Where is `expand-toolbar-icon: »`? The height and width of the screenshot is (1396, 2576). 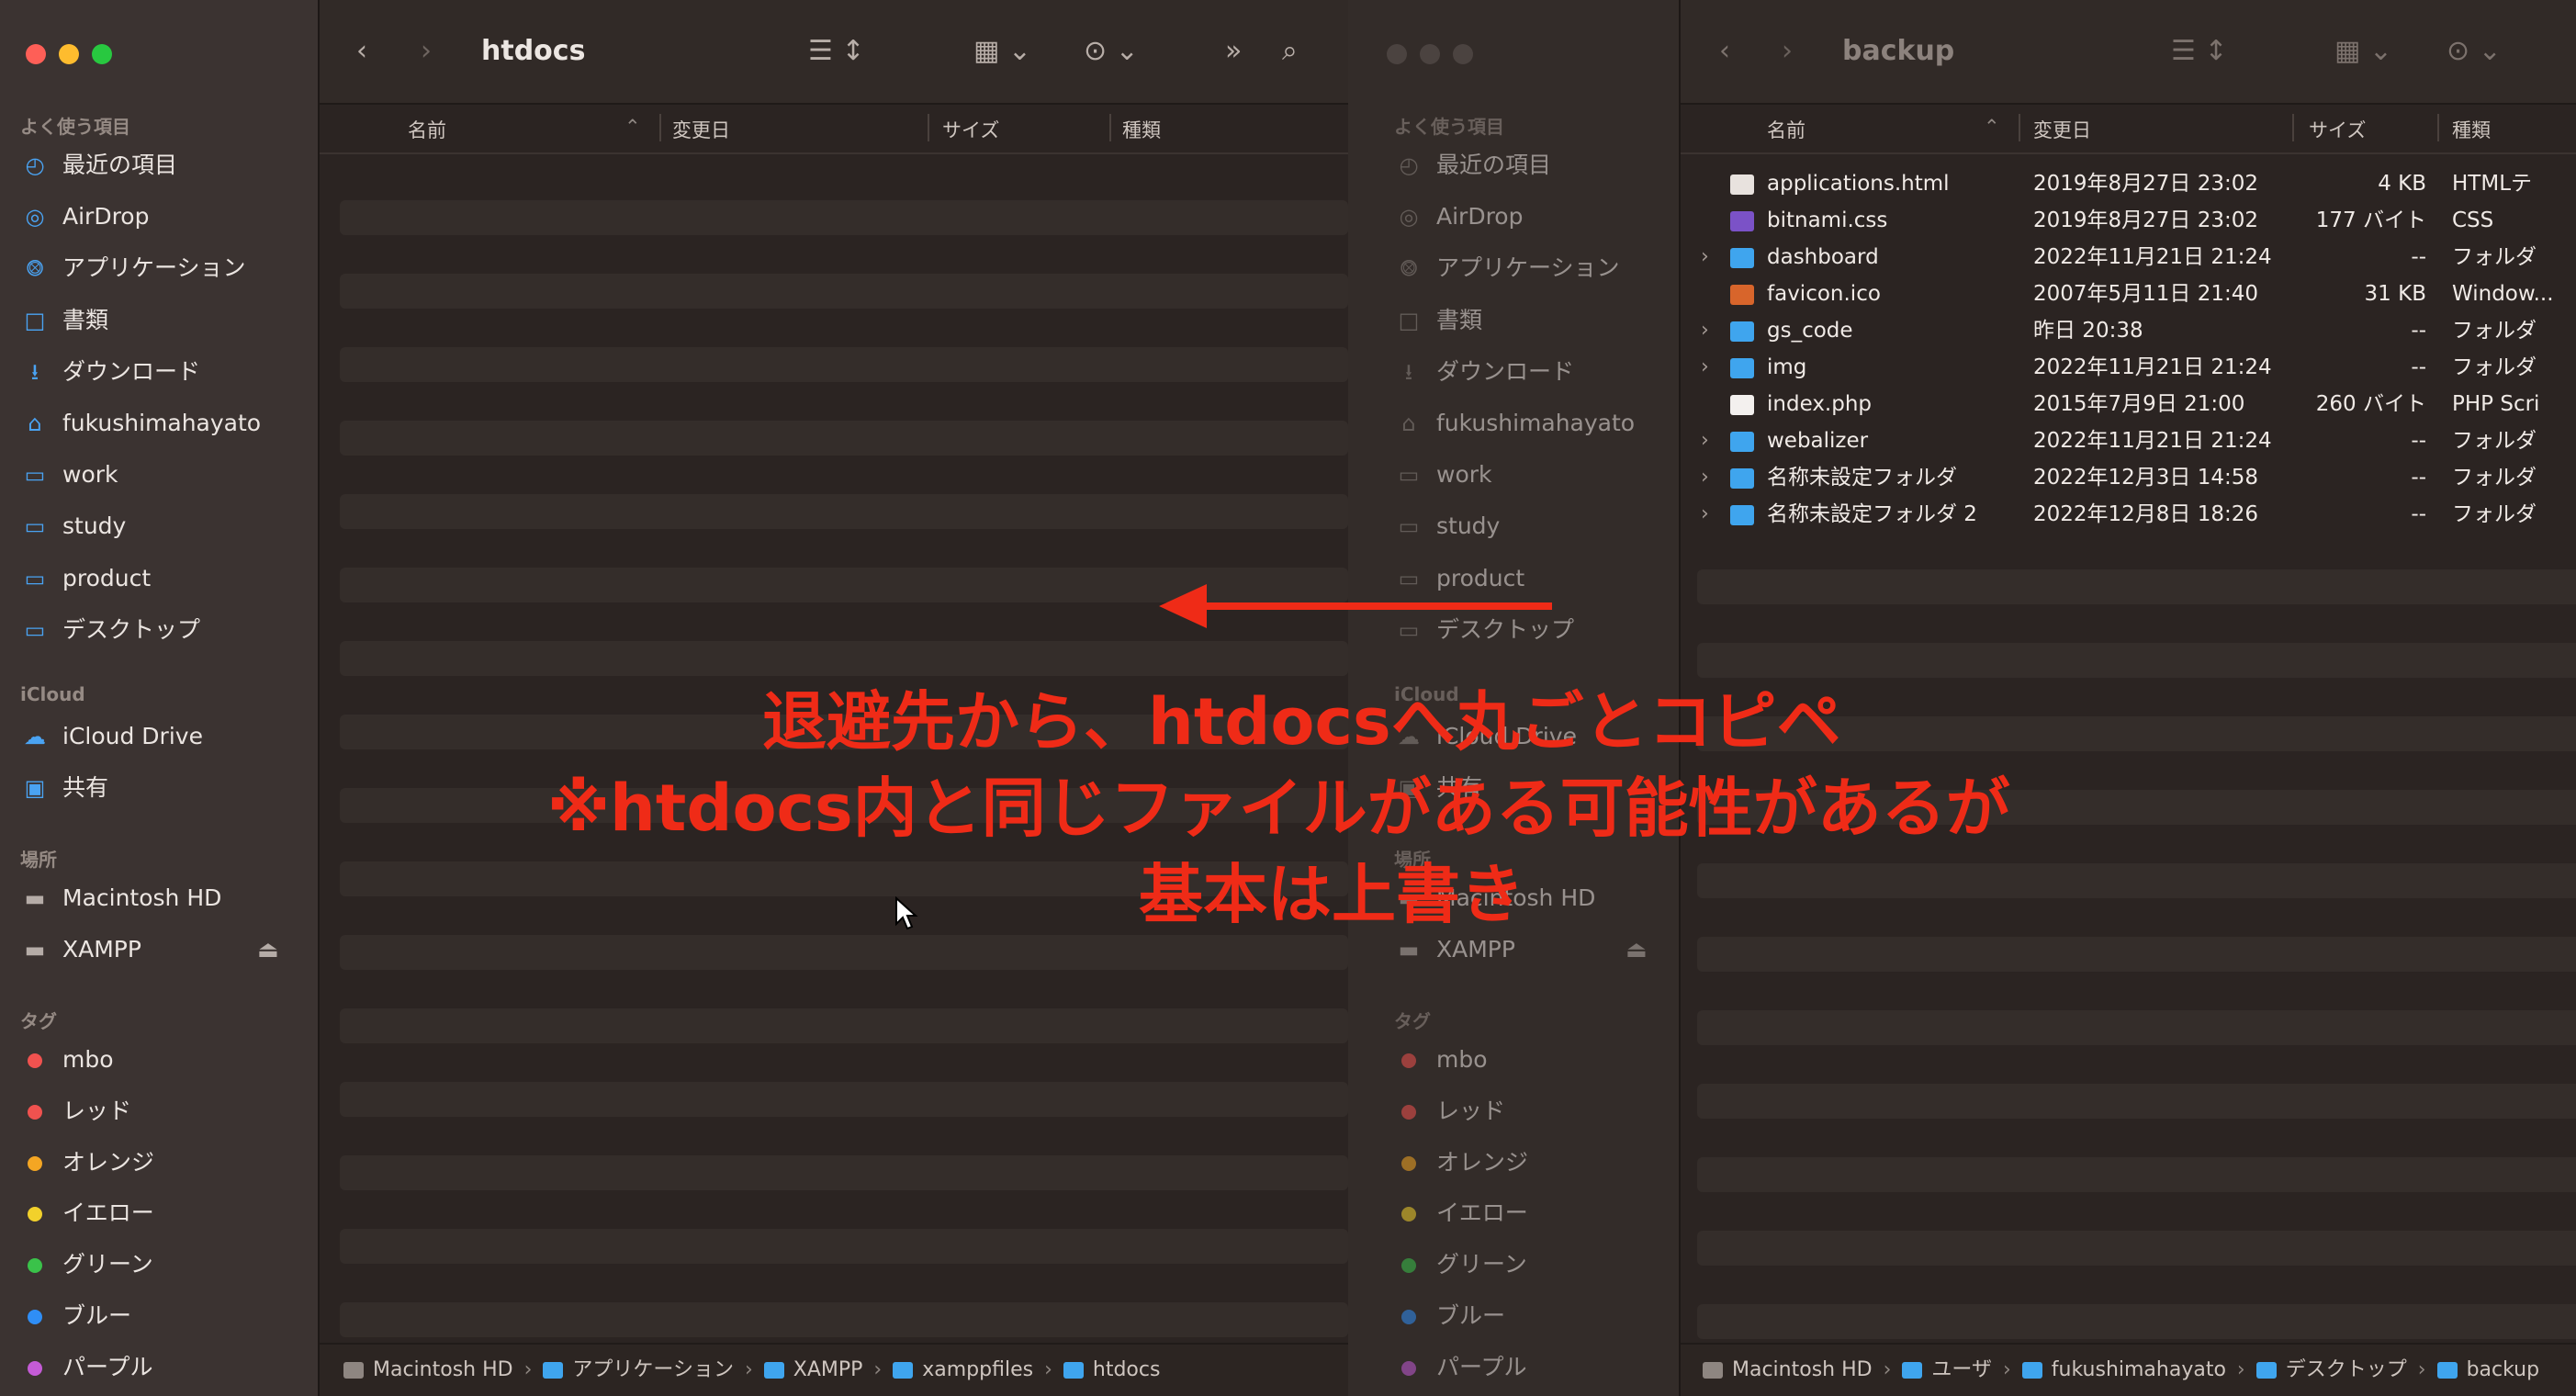 expand-toolbar-icon: » is located at coordinates (1233, 51).